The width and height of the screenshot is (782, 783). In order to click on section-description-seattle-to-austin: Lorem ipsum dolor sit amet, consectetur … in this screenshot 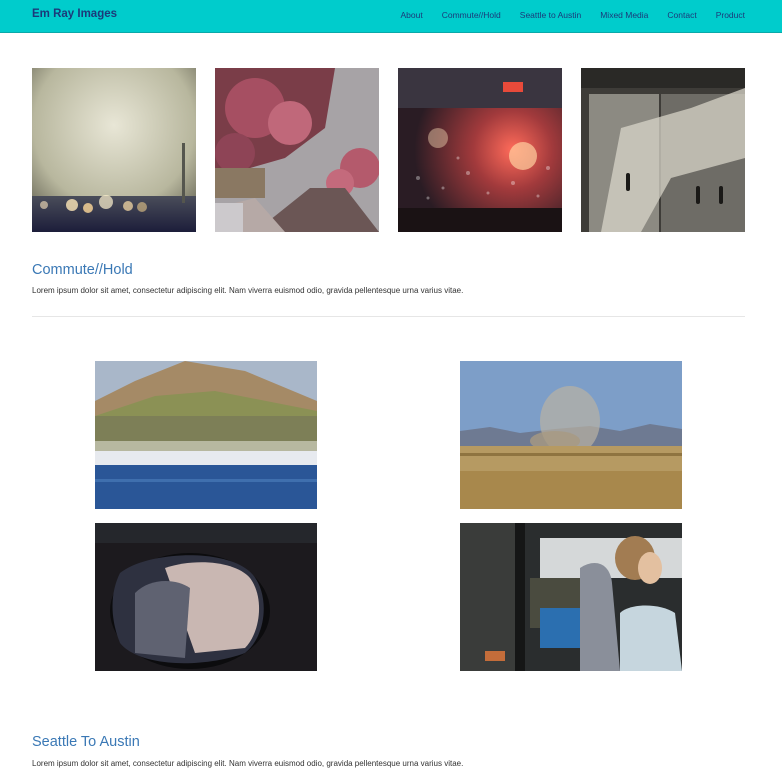, I will do `click(248, 763)`.